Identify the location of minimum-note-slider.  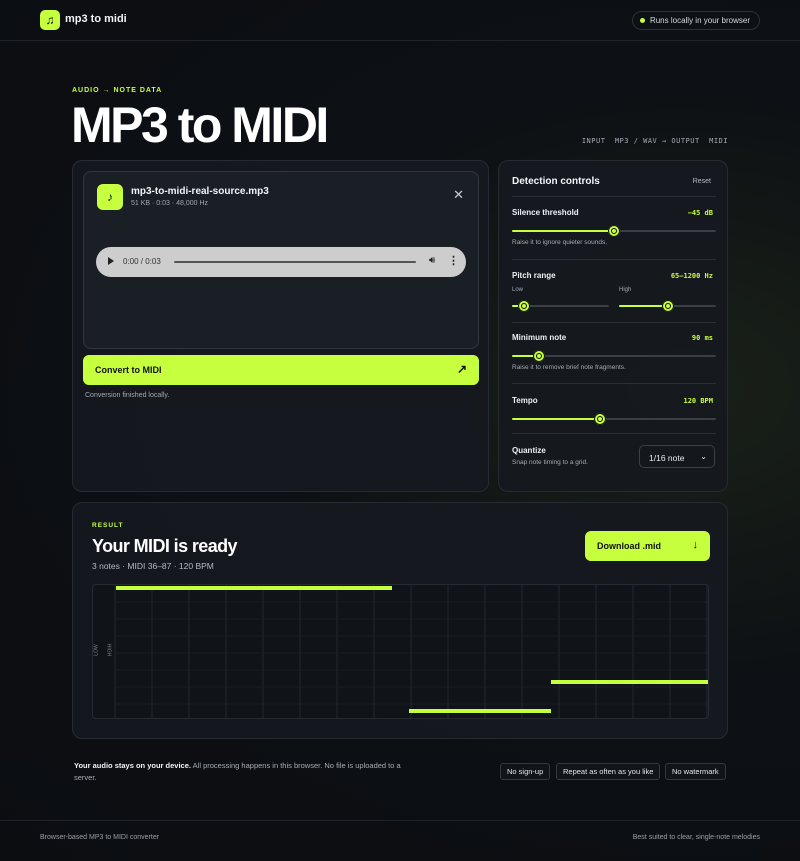
(614, 356).